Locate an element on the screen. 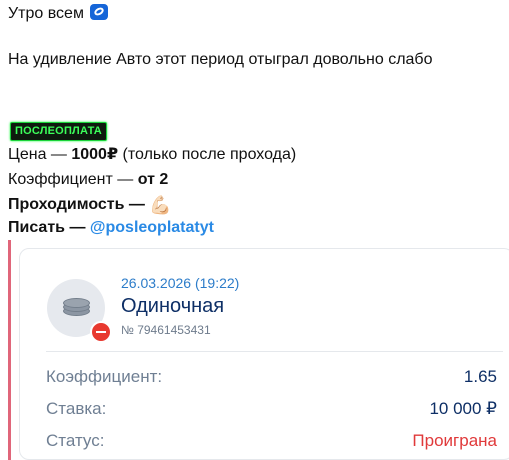 Image resolution: width=509 pixels, height=460 pixels. bet-date: 26.03.2026 (19:22) is located at coordinates (180, 283).